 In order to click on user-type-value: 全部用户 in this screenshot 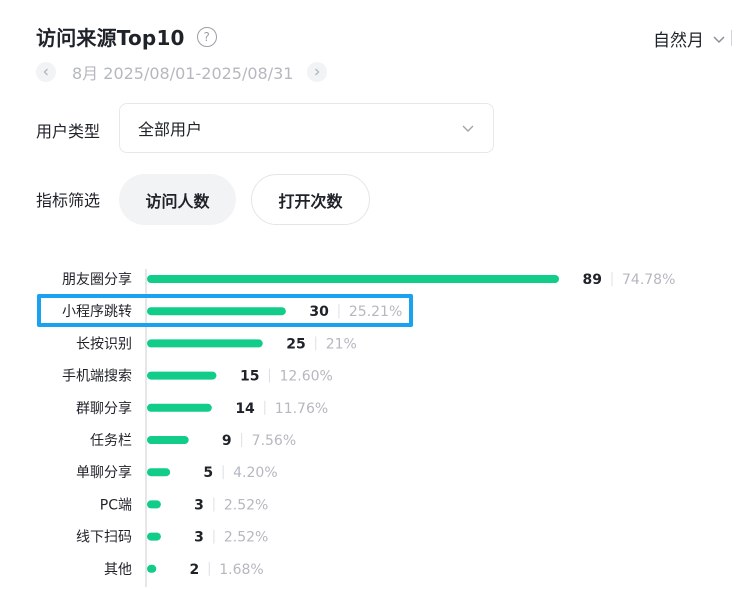, I will do `click(170, 129)`.